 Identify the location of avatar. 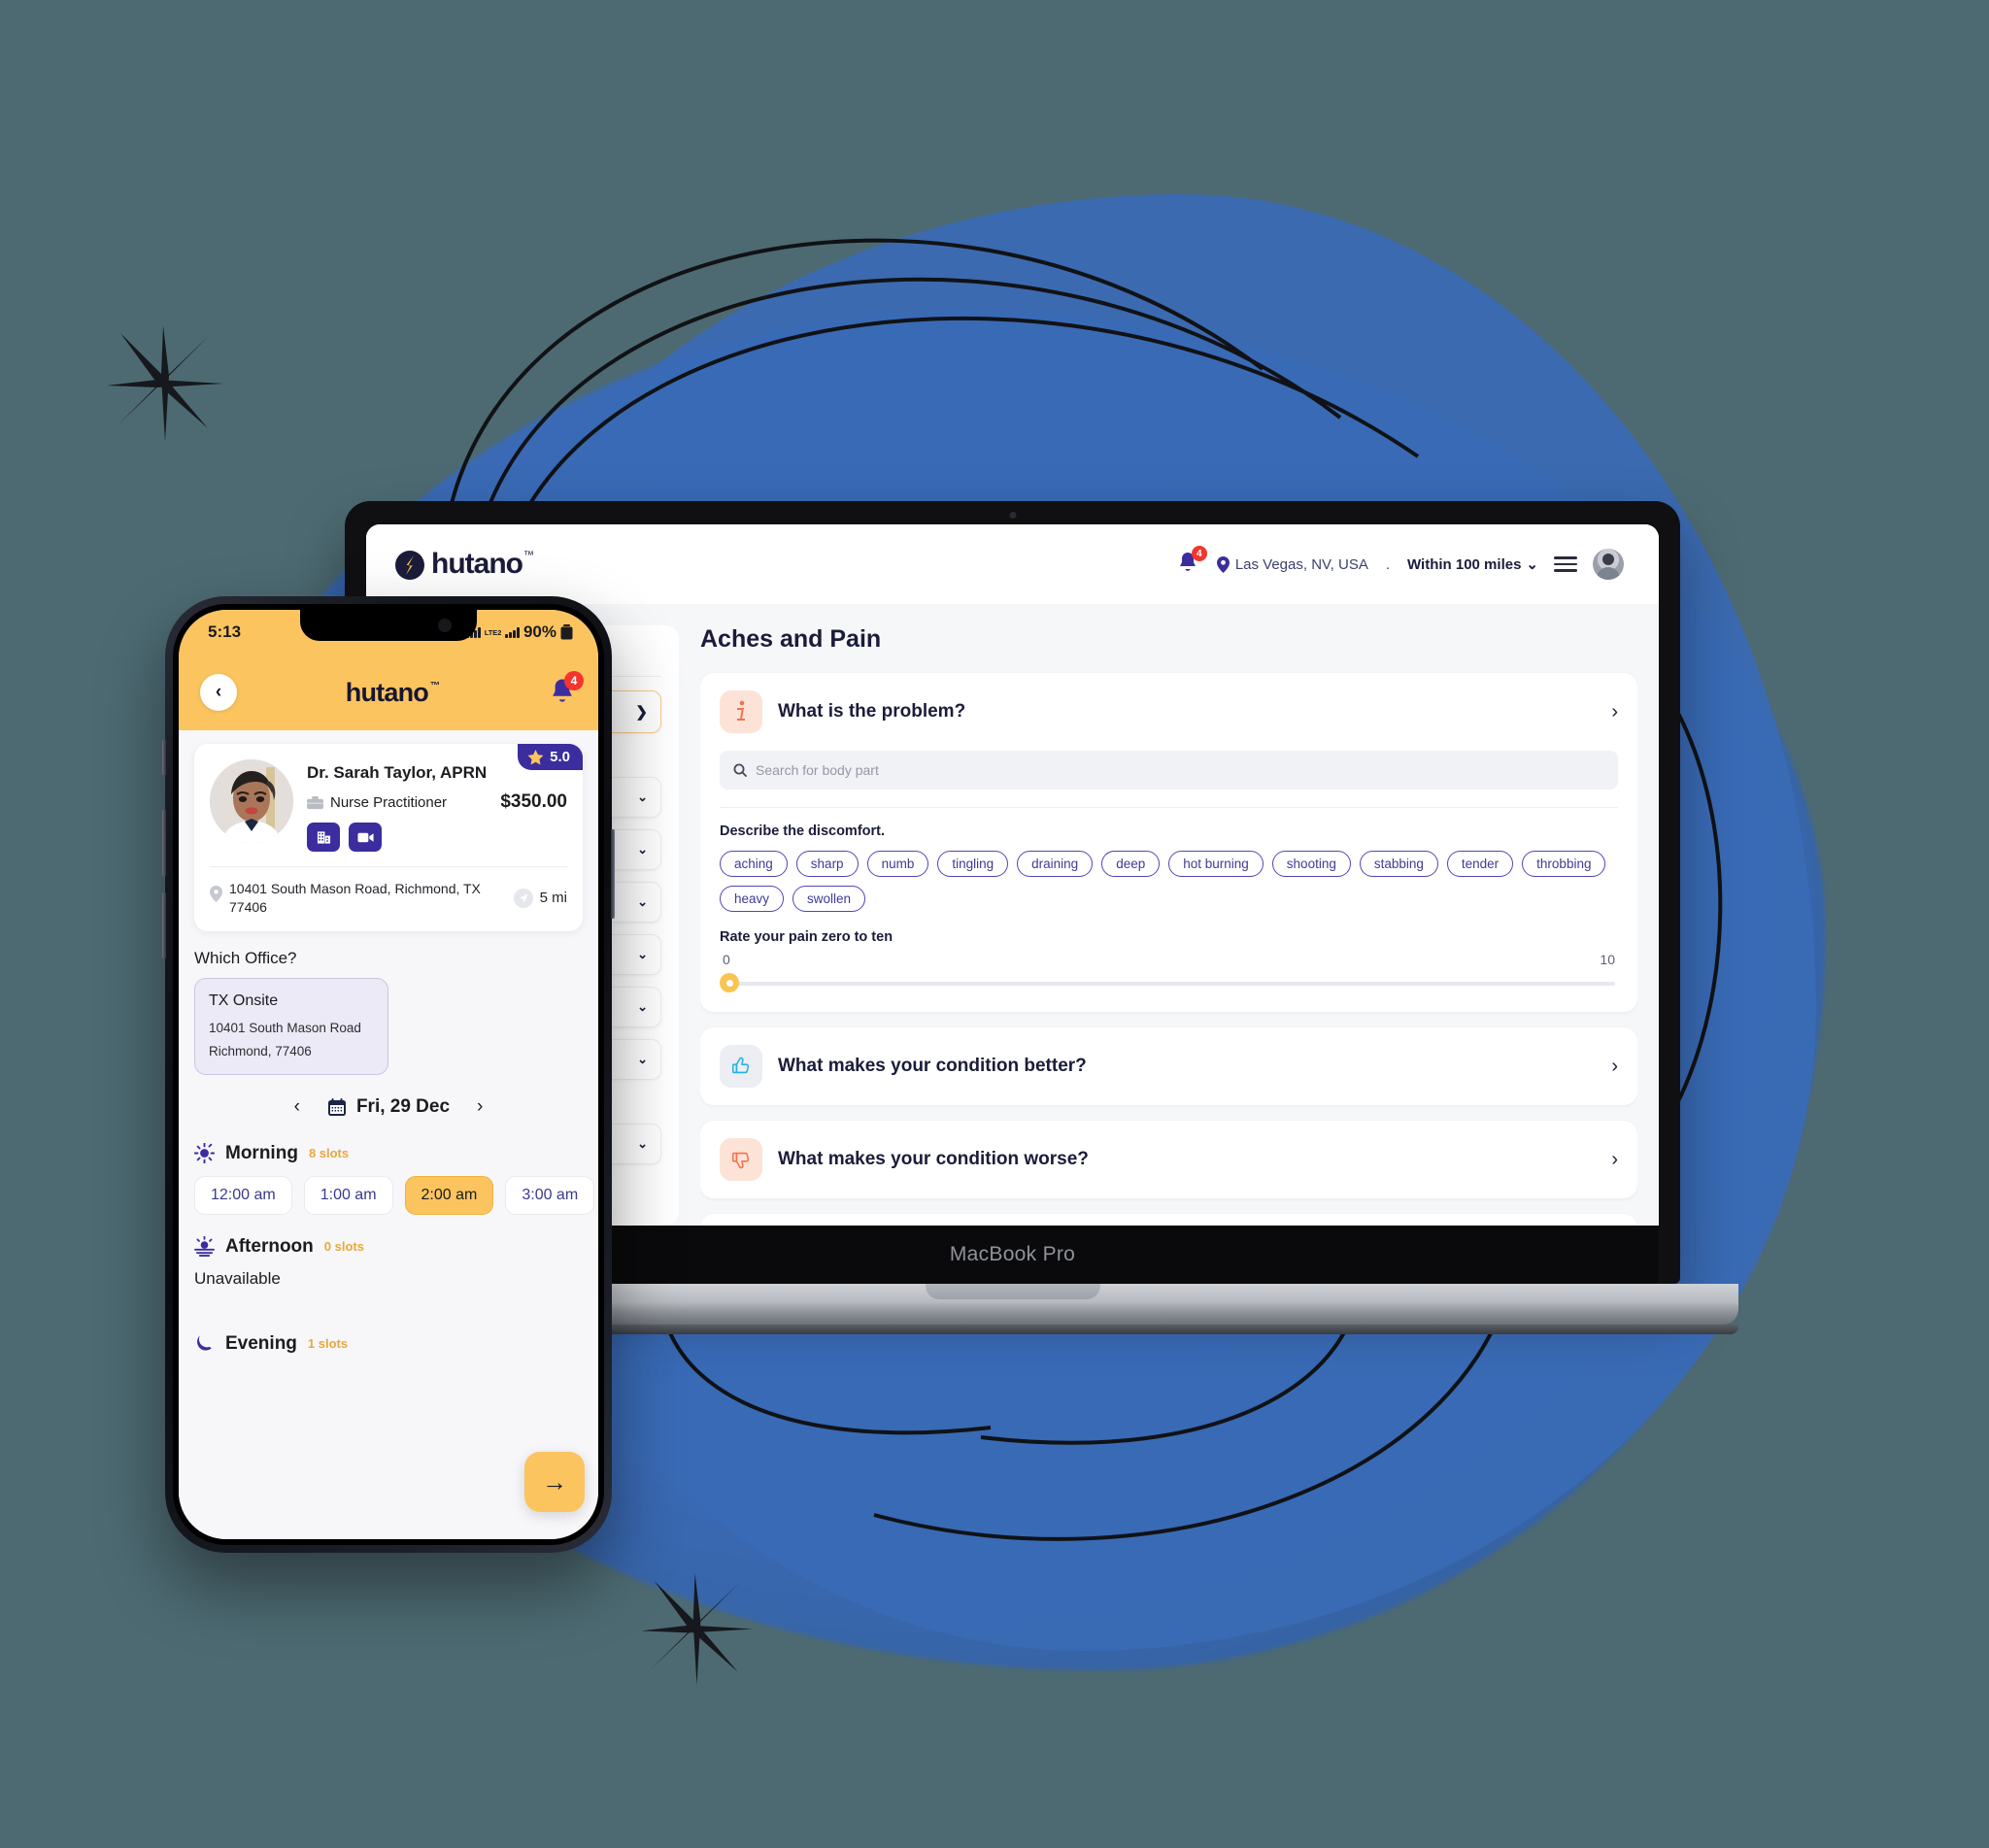
(1608, 564).